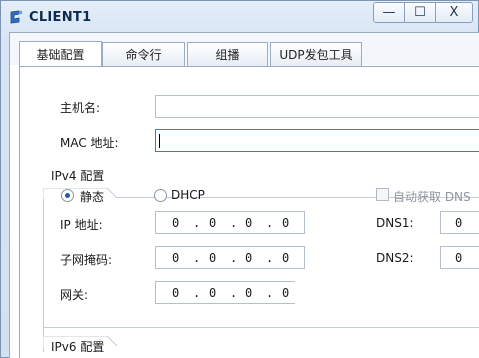  Describe the element at coordinates (261, 327) in the screenshot. I see `ipv4-group-bottom-border` at that location.